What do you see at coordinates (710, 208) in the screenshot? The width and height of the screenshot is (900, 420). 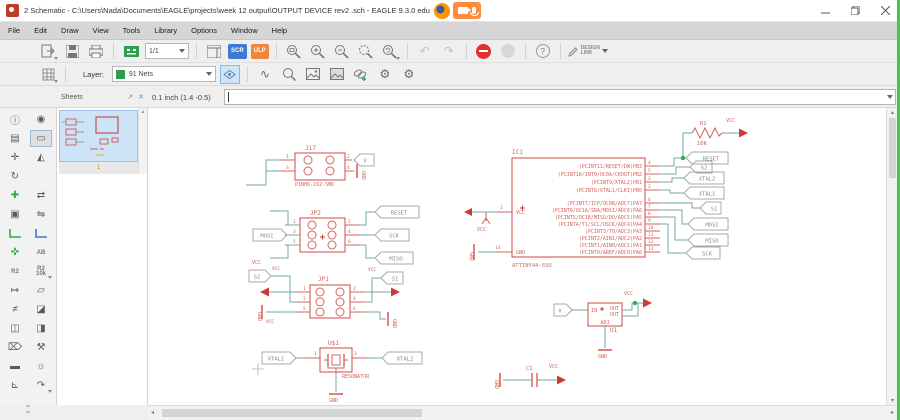 I see `flag-ic-s1: S1` at bounding box center [710, 208].